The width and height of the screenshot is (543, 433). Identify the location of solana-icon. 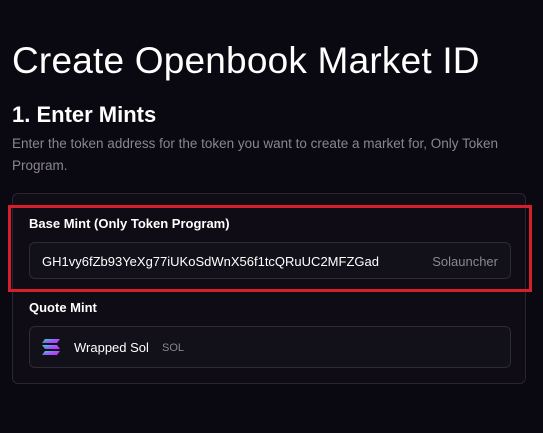
(51, 347).